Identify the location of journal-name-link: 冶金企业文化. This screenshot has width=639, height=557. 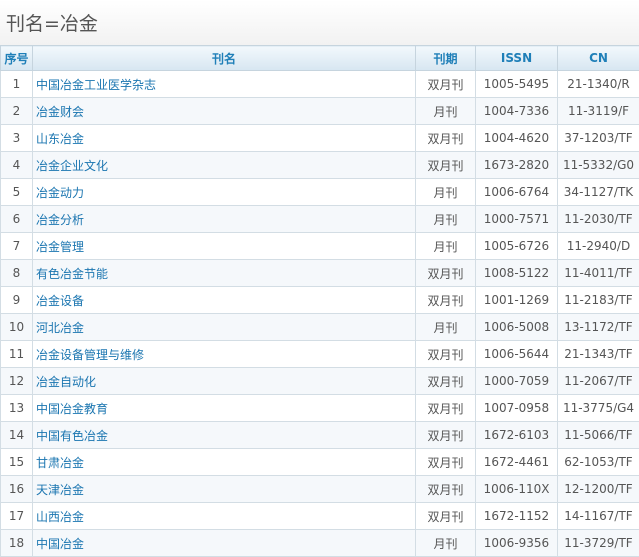
(224, 165).